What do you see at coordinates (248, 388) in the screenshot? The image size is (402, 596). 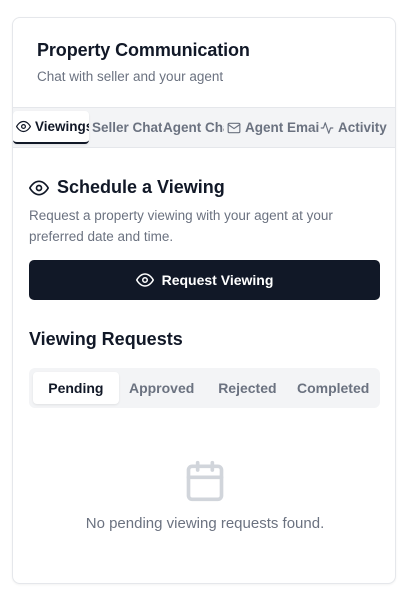 I see `filter-rejected: Rejected` at bounding box center [248, 388].